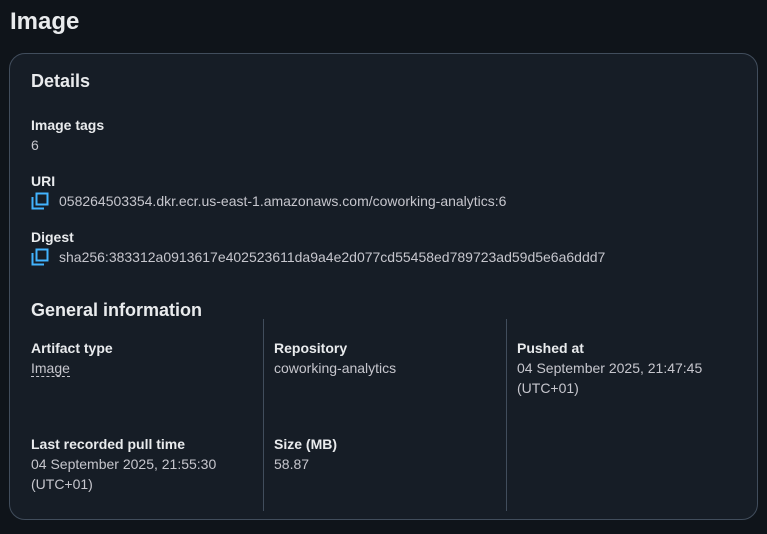 Image resolution: width=767 pixels, height=534 pixels. Describe the element at coordinates (117, 310) in the screenshot. I see `general-information-heading: General information` at that location.